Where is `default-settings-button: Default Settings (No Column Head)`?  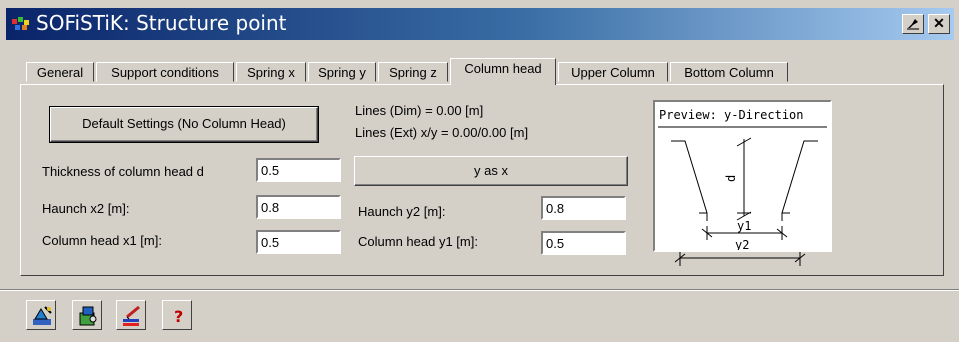 default-settings-button: Default Settings (No Column Head) is located at coordinates (184, 124).